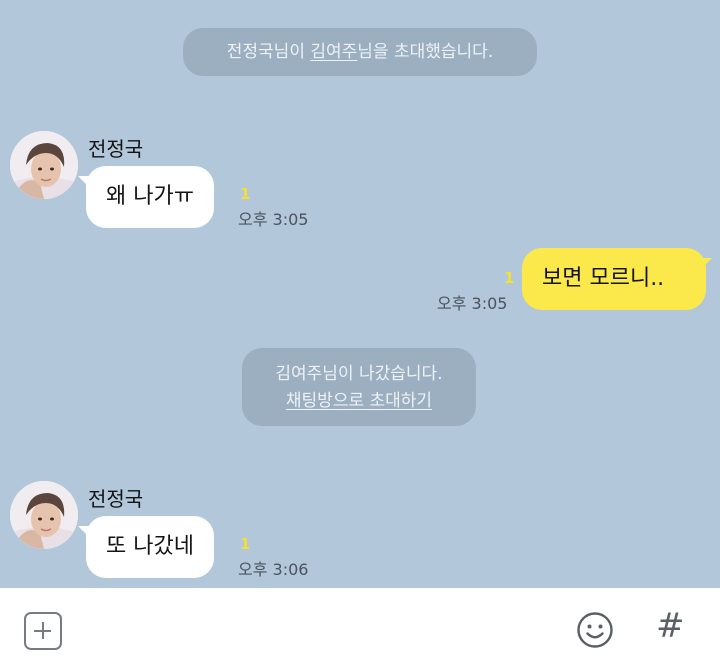  I want to click on invitee-link: 김여주, so click(333, 52).